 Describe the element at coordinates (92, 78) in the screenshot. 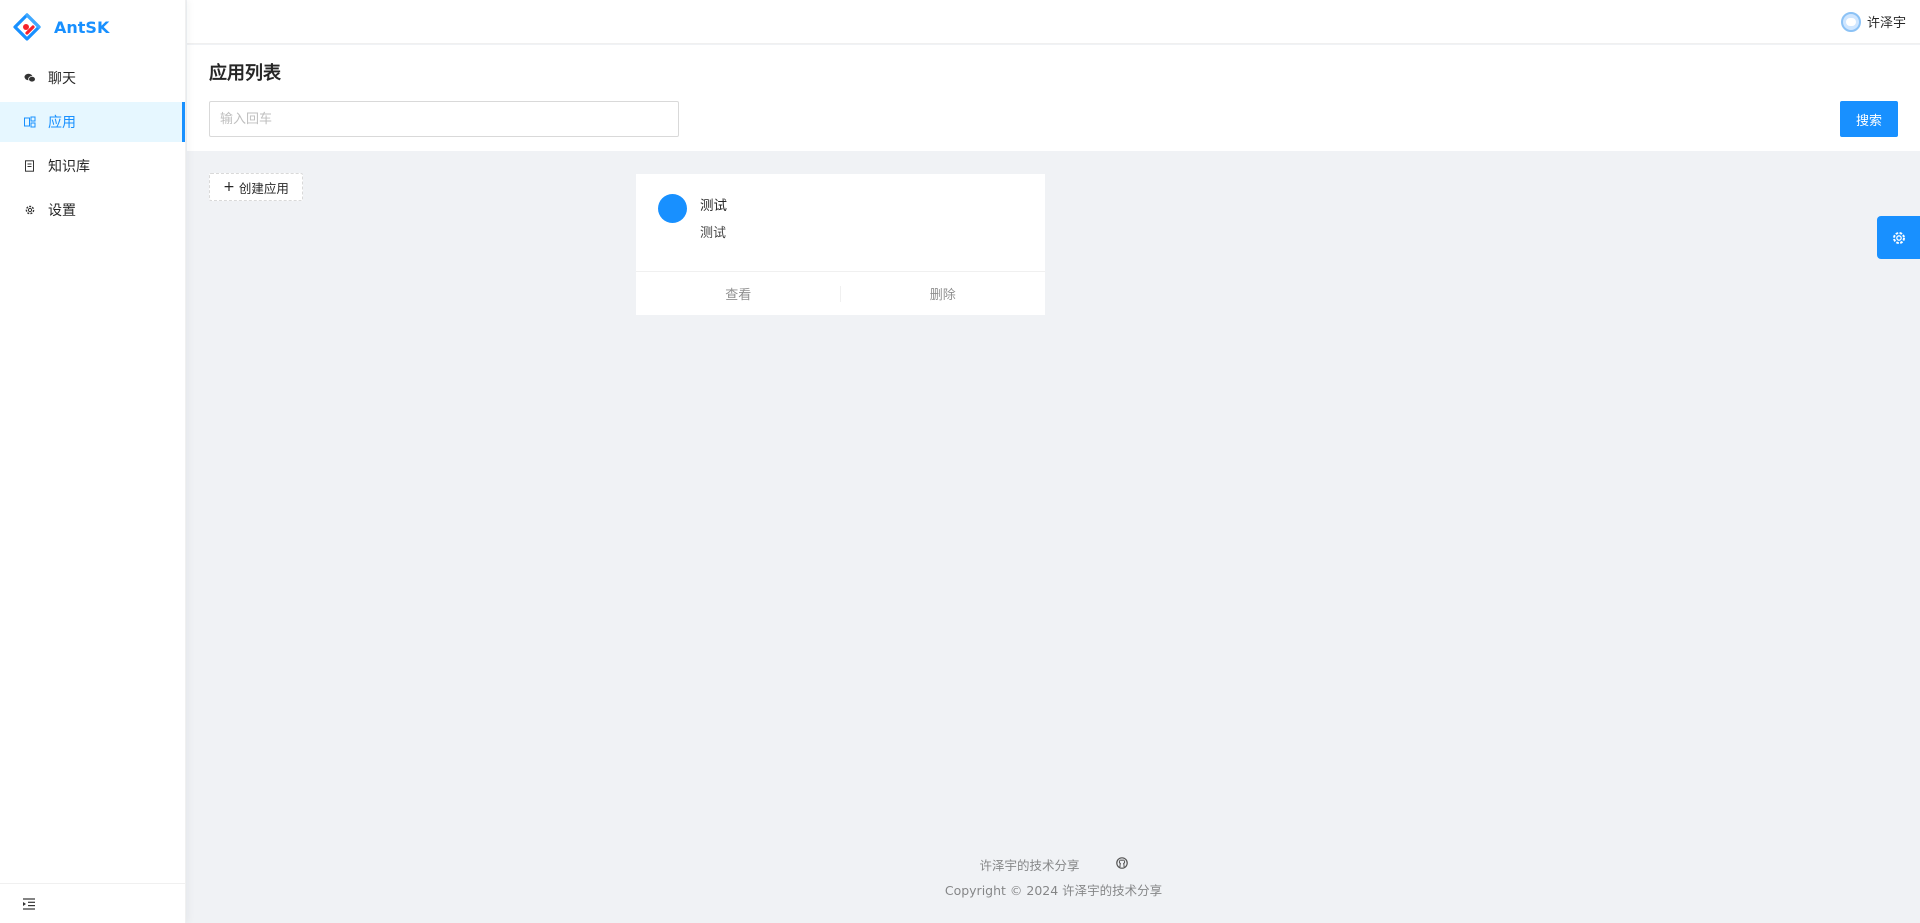

I see `sidebar-item-chat: 聊天` at that location.